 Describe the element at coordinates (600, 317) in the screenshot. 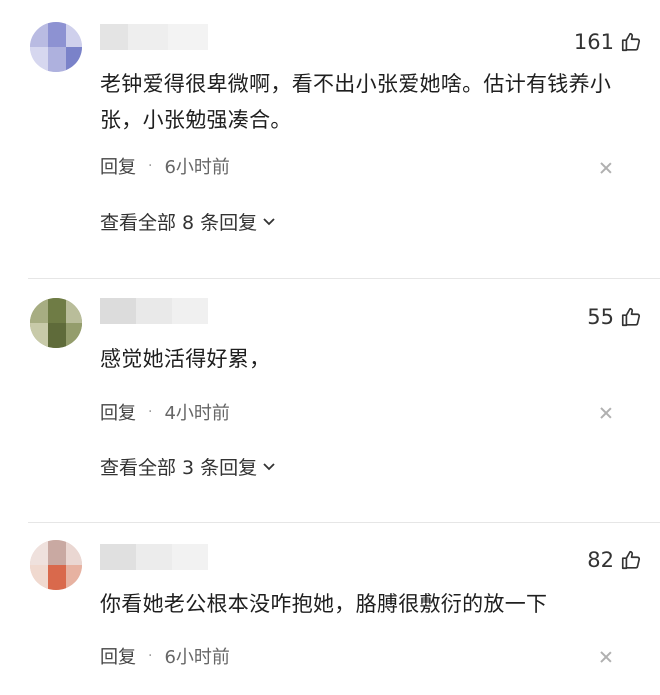

I see `like-count: 55` at that location.